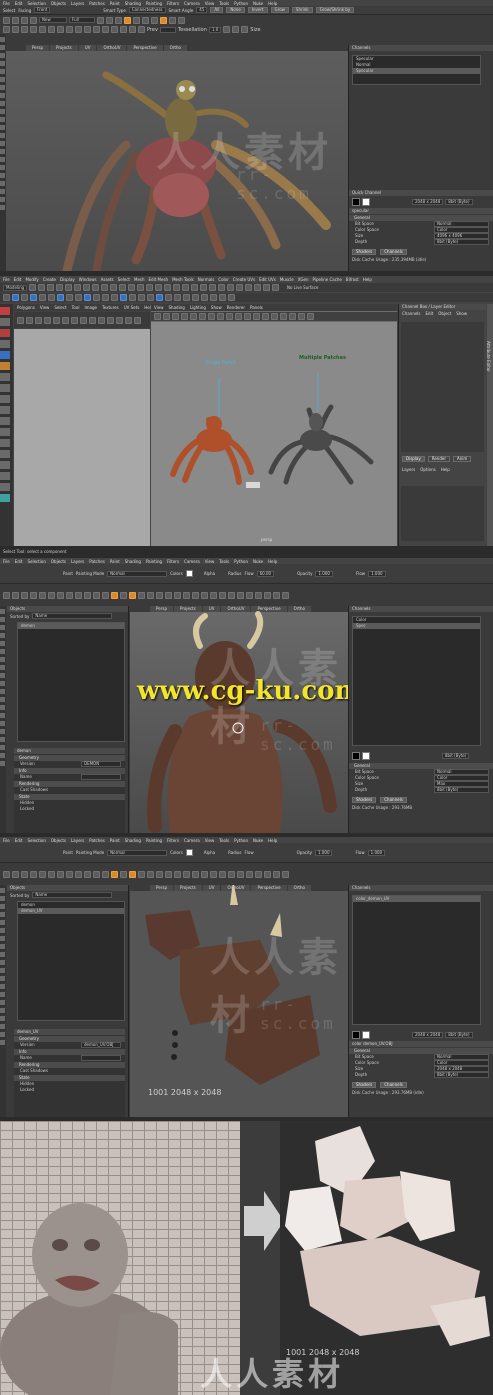  Describe the element at coordinates (97, 840) in the screenshot. I see `menu-item: Patches` at that location.